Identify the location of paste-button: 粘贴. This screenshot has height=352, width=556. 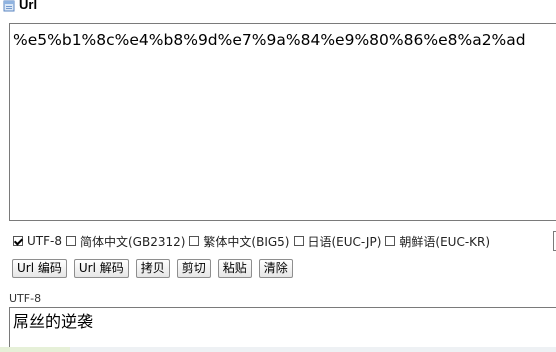
(234, 268).